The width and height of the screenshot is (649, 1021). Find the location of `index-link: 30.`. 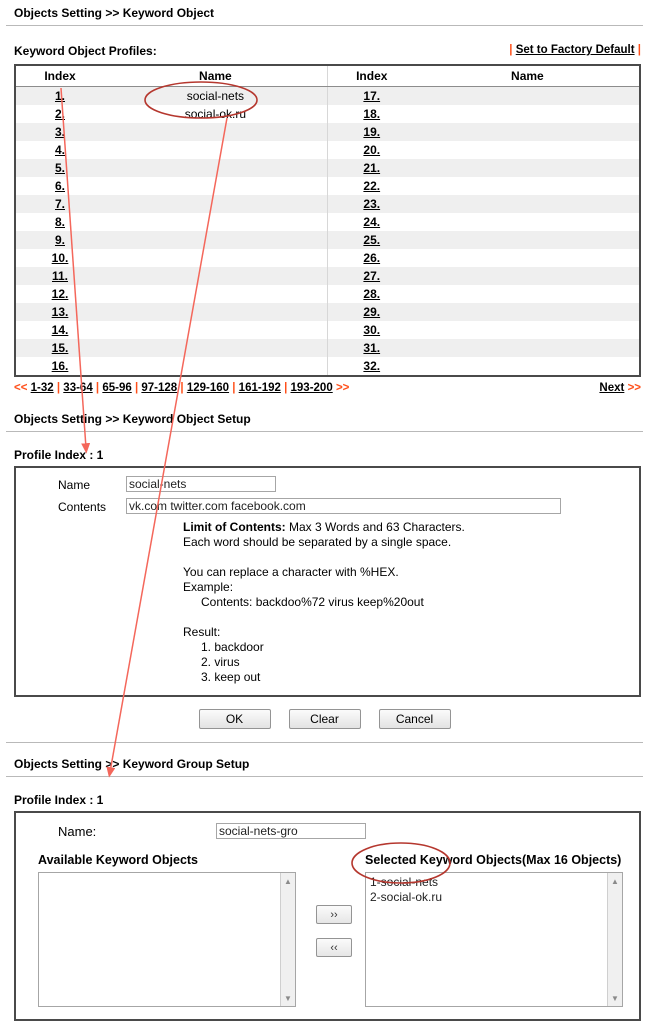

index-link: 30. is located at coordinates (371, 330).